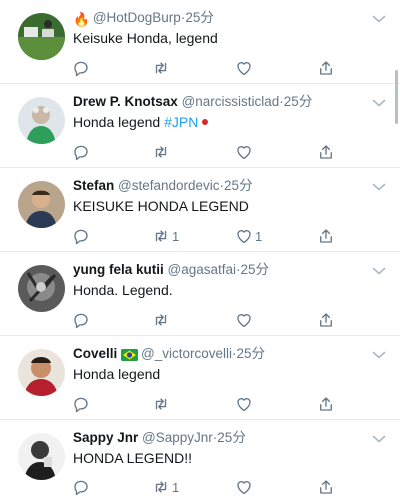 Image resolution: width=400 pixels, height=500 pixels. What do you see at coordinates (186, 353) in the screenshot?
I see `user-handle: @_victorcovelli` at bounding box center [186, 353].